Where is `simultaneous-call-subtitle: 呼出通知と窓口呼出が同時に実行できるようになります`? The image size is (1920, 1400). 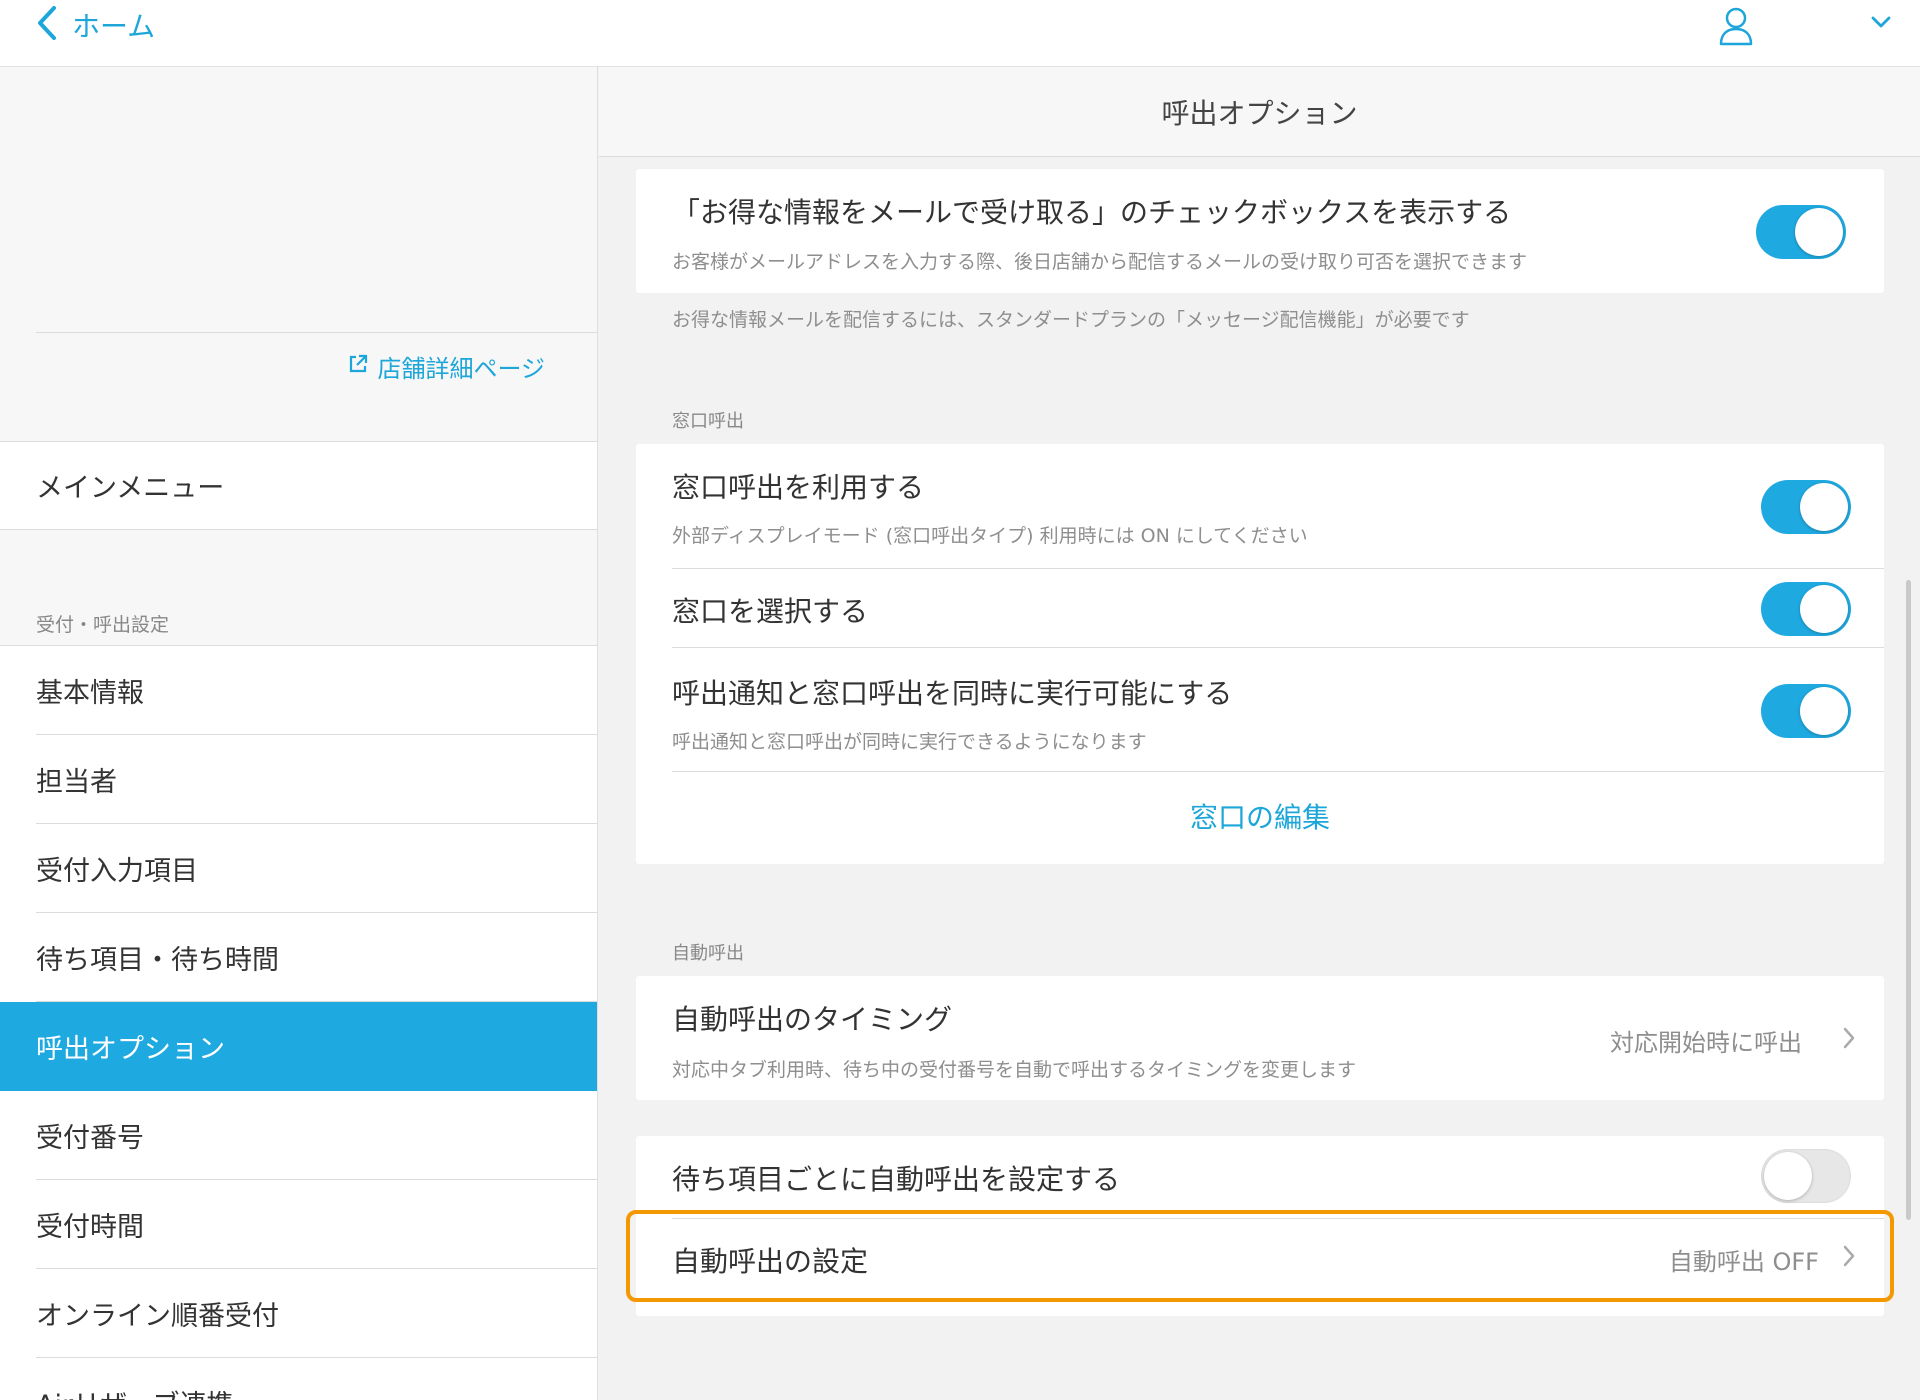
simultaneous-call-subtitle: 呼出通知と窓口呼出が同時に実行できるようになります is located at coordinates (909, 742).